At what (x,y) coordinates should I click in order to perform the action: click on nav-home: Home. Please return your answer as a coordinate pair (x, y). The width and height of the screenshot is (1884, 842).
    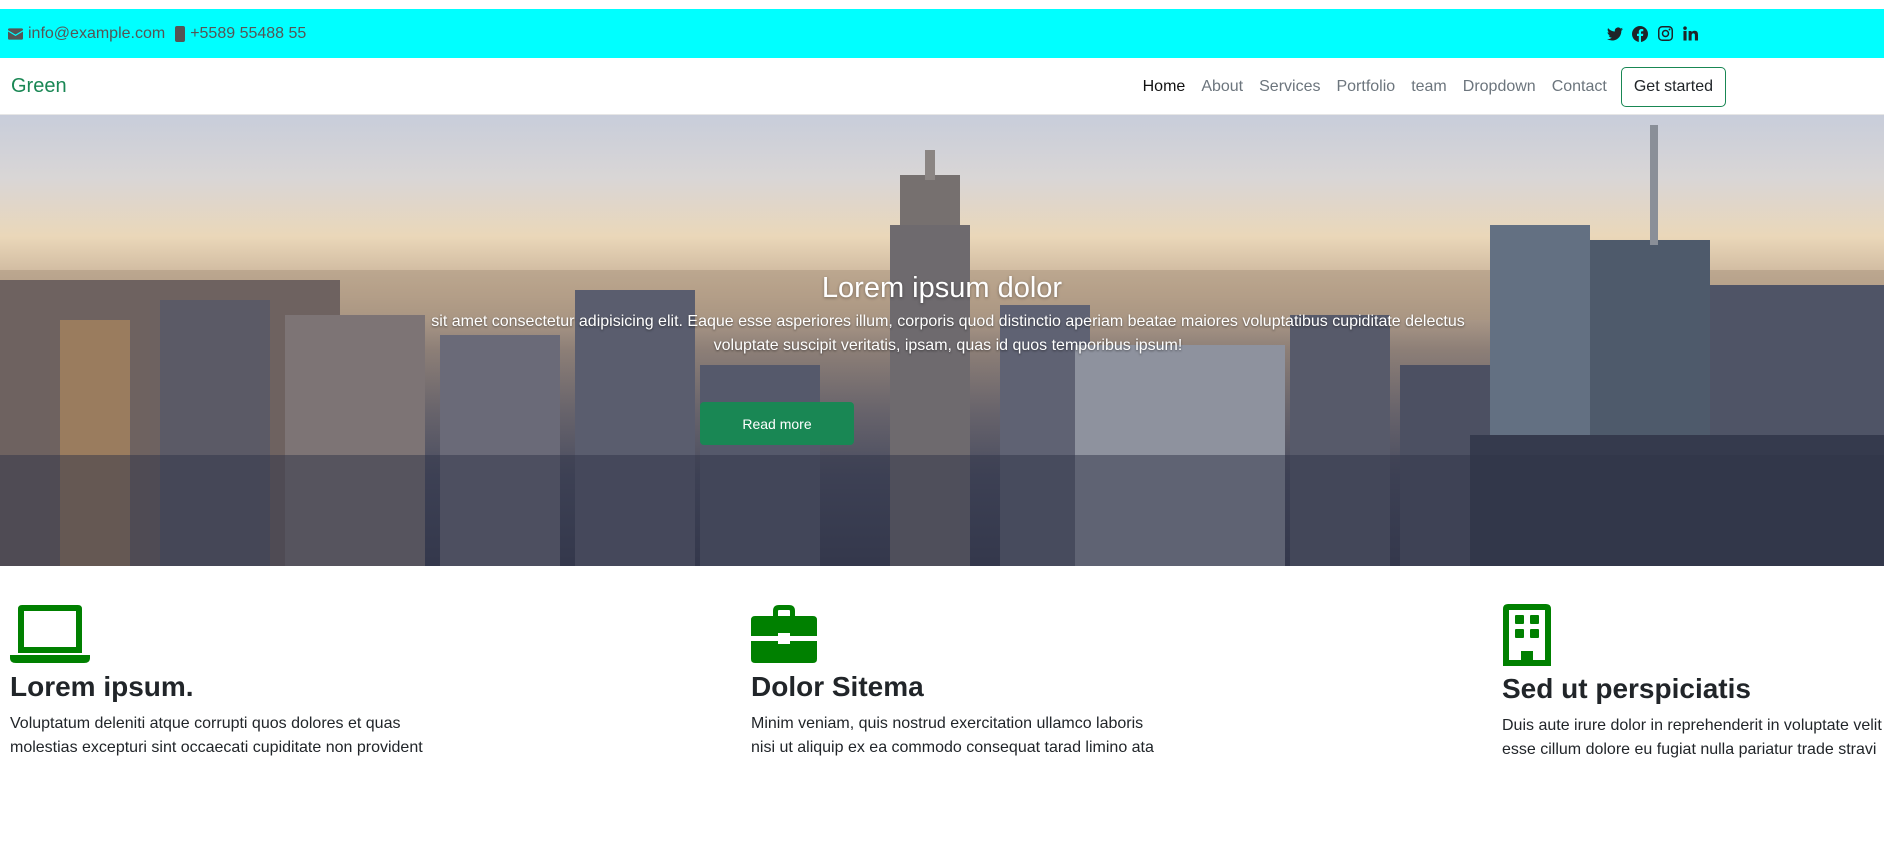
    Looking at the image, I should click on (1164, 87).